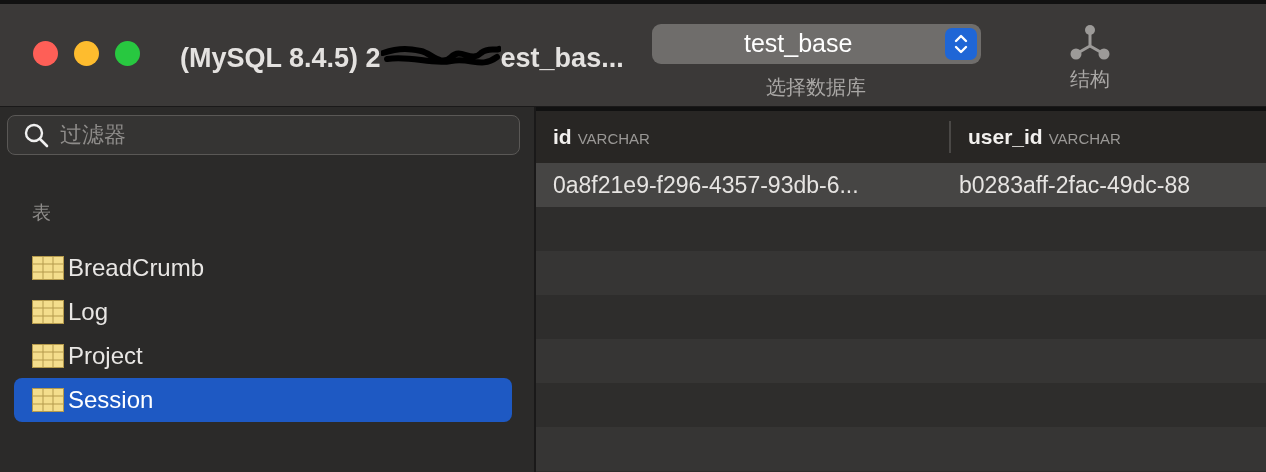 The height and width of the screenshot is (472, 1266). What do you see at coordinates (1089, 79) in the screenshot?
I see `structure-label: 结构` at bounding box center [1089, 79].